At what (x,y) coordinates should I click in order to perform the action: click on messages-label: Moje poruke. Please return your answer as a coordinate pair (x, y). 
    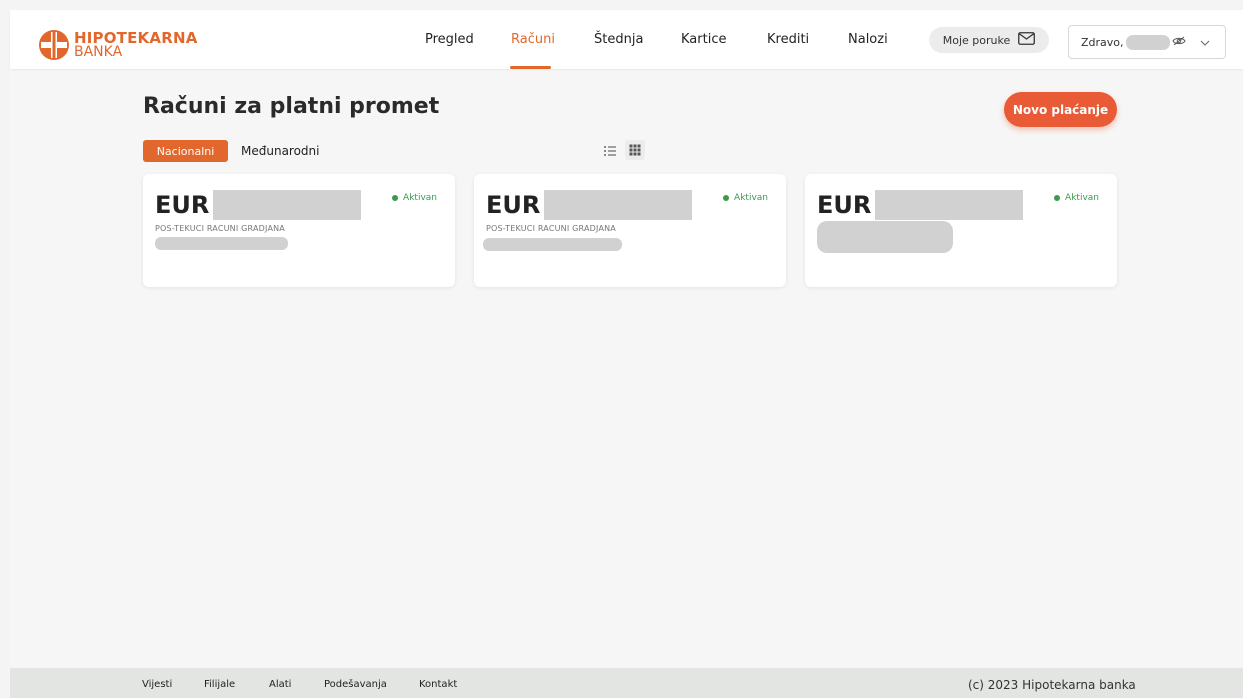
    Looking at the image, I should click on (976, 40).